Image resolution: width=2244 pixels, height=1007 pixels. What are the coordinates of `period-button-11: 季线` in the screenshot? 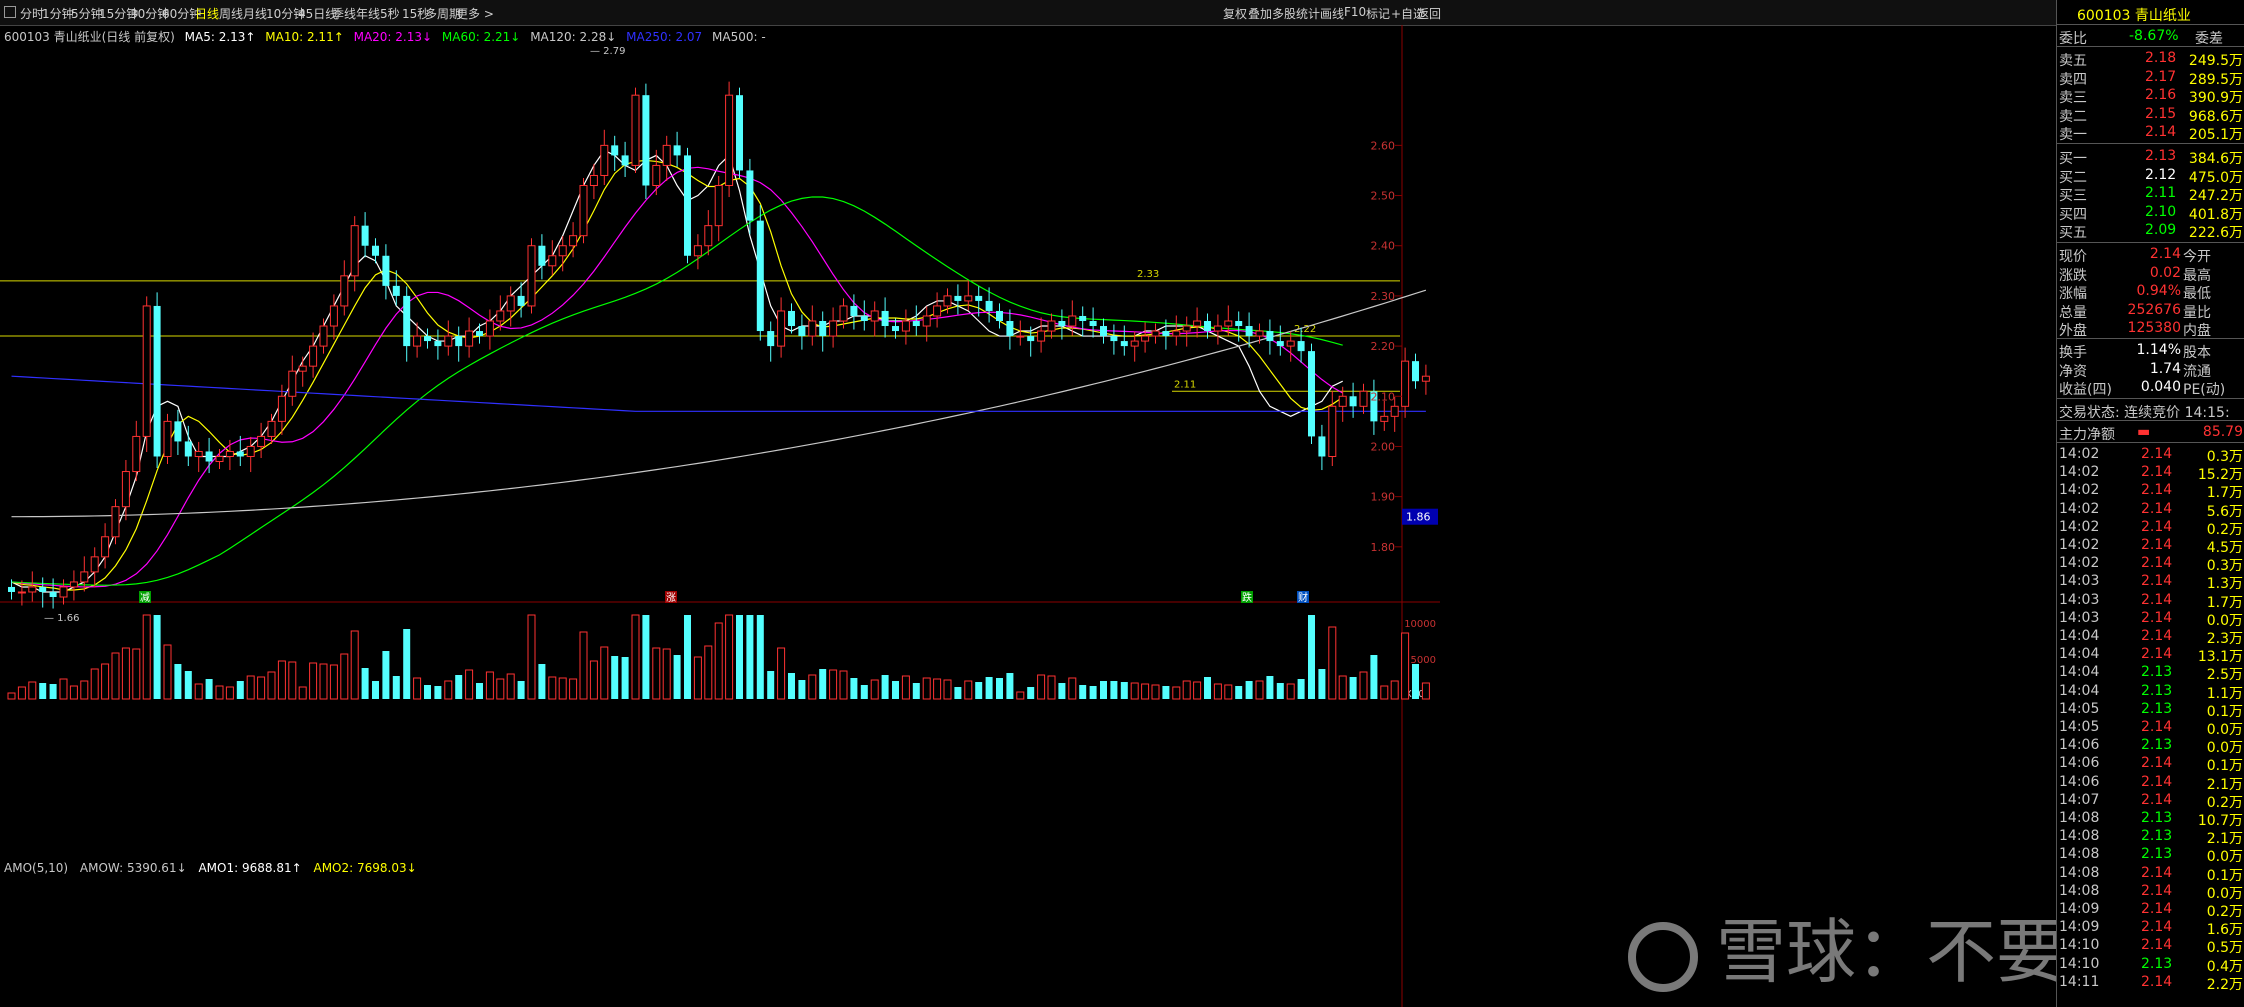 It's located at (344, 13).